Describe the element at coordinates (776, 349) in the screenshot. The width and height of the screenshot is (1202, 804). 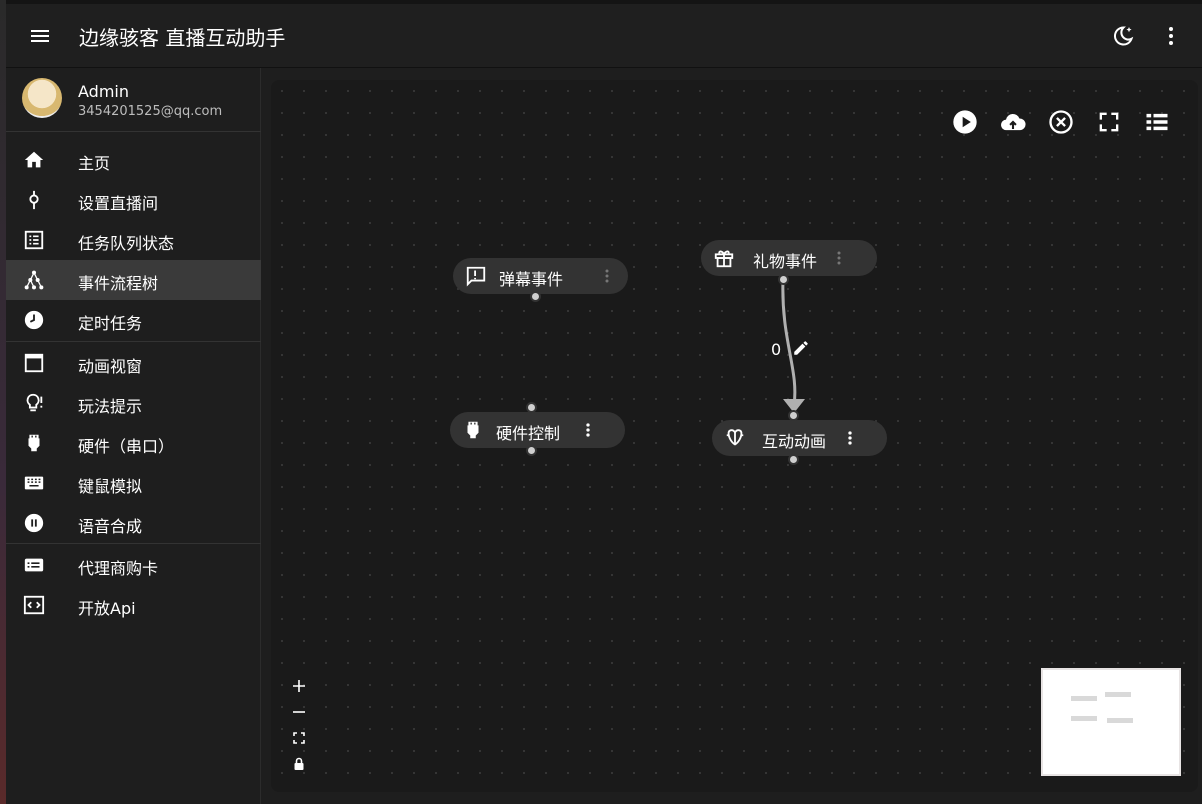
I see `edge-label: 0` at that location.